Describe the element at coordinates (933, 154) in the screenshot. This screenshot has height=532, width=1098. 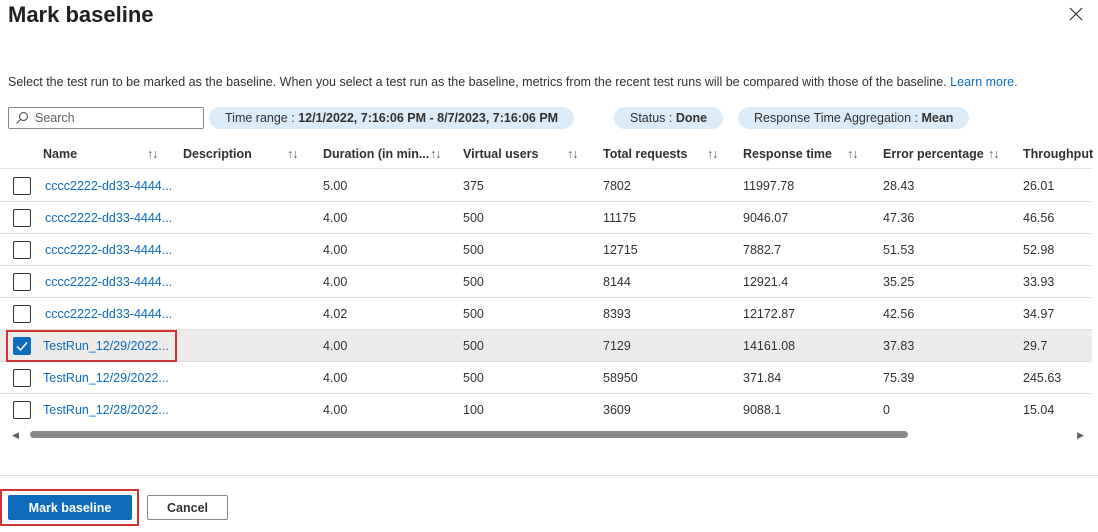
I see `column-header-error-percentage: Error percentage` at that location.